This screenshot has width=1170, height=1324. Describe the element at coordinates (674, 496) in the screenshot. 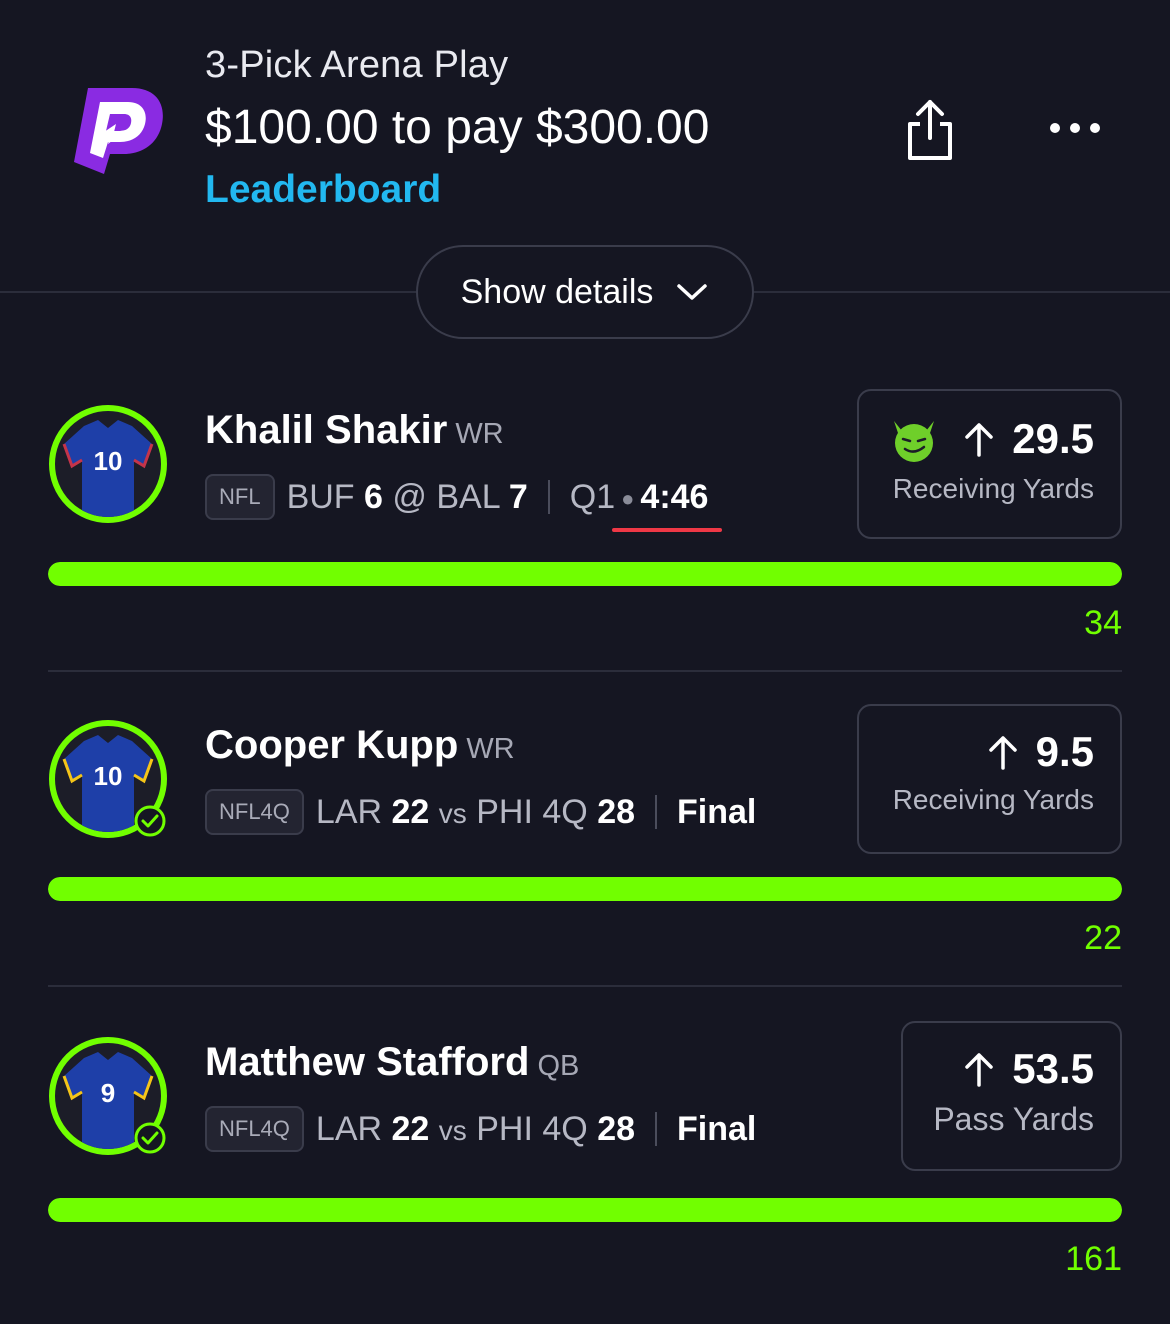

I see `game-clock: 4:46` at that location.